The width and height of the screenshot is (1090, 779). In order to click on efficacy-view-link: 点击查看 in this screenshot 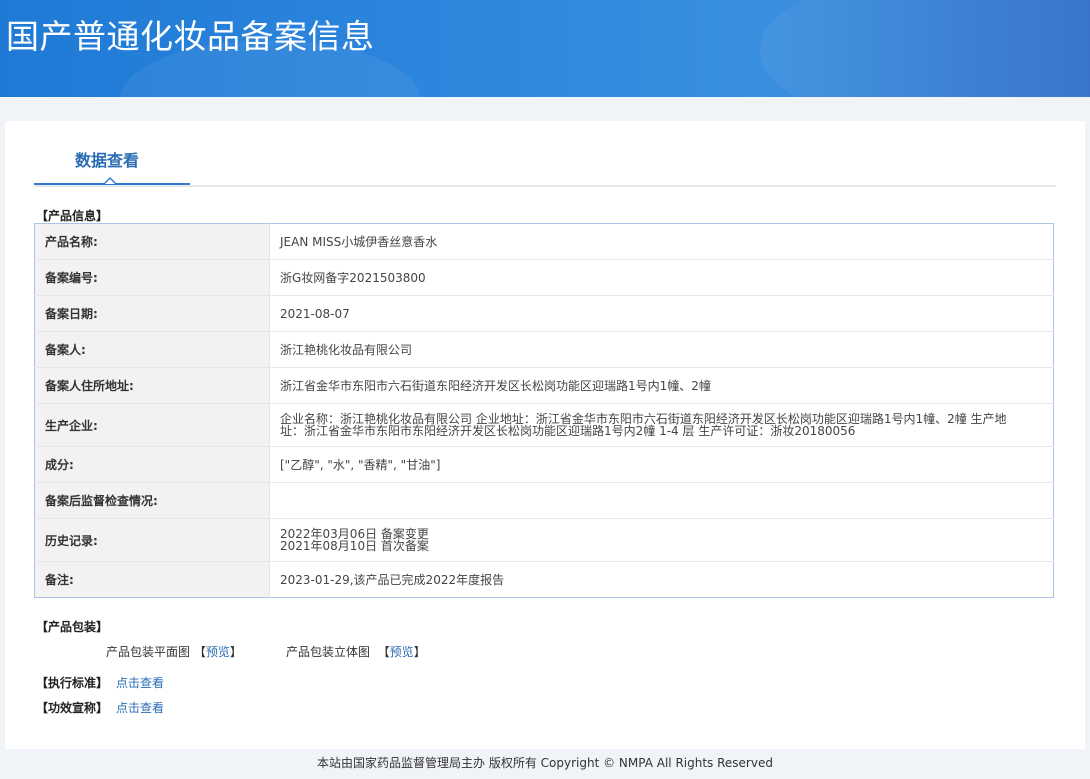, I will do `click(140, 708)`.